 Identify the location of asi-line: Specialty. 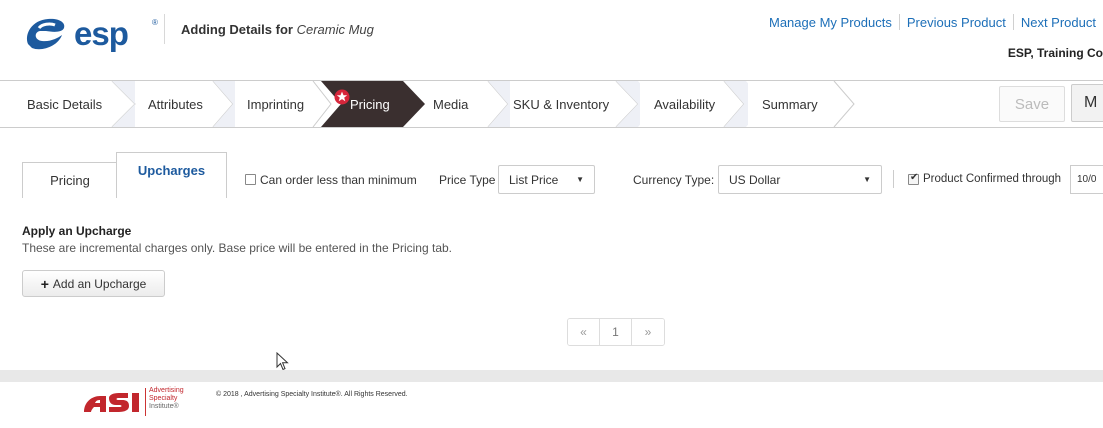
(163, 398).